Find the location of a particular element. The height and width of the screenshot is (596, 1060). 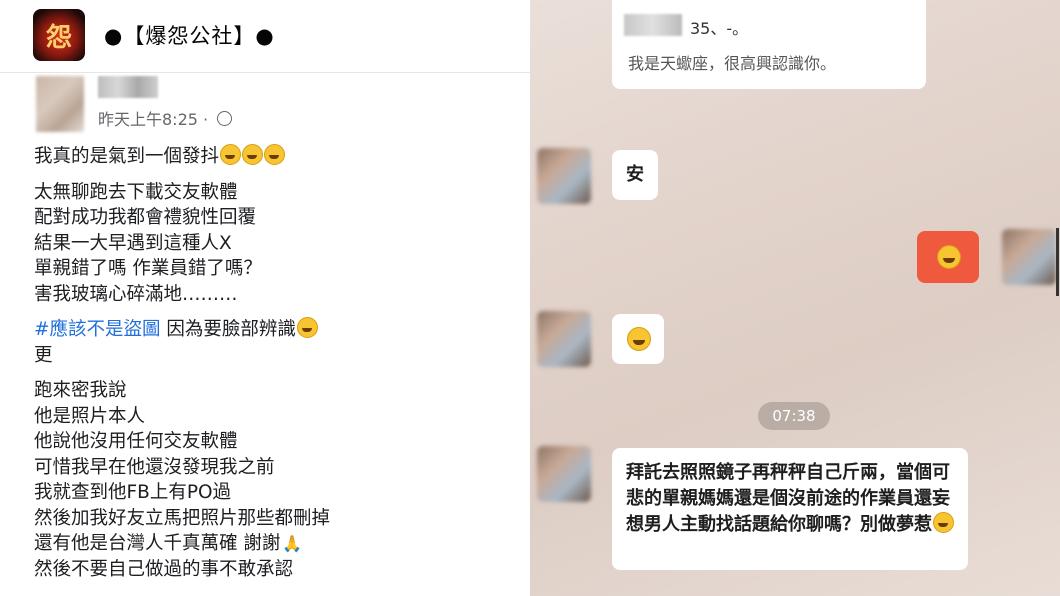

post-line: 可惜我早在他還沒發現我之前 is located at coordinates (154, 467).